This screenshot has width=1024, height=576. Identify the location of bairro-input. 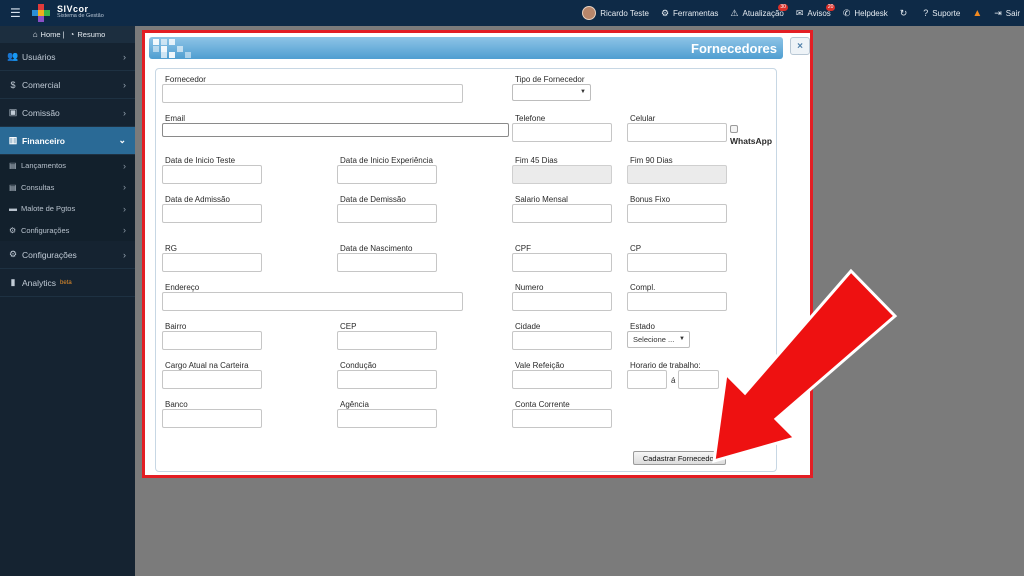
(212, 340).